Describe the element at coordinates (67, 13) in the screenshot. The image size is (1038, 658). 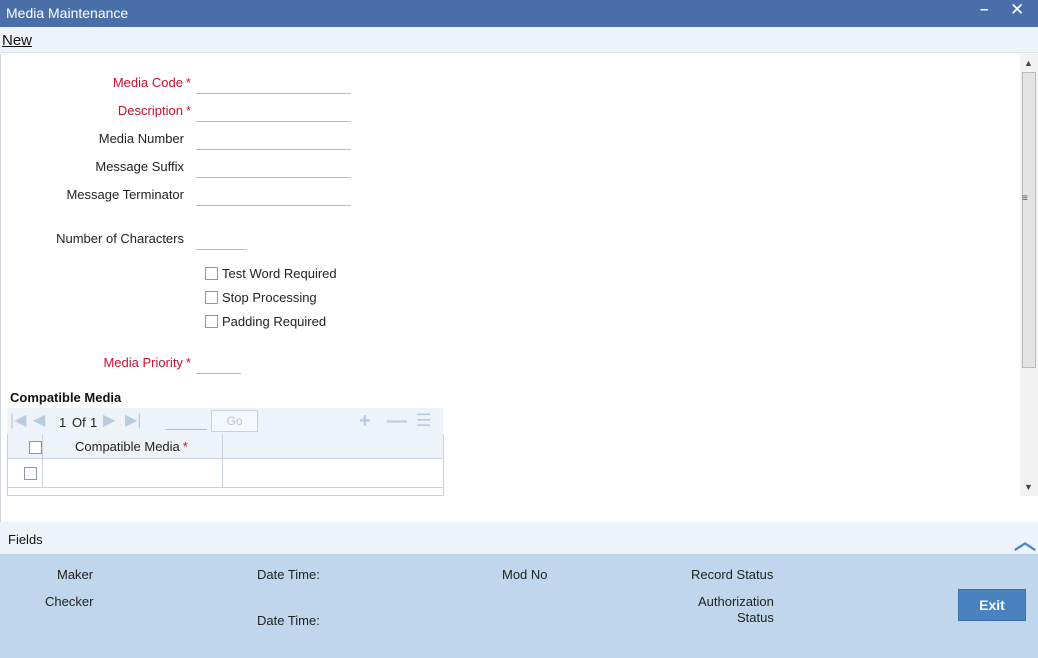
I see `window-title: Media Maintenance` at that location.